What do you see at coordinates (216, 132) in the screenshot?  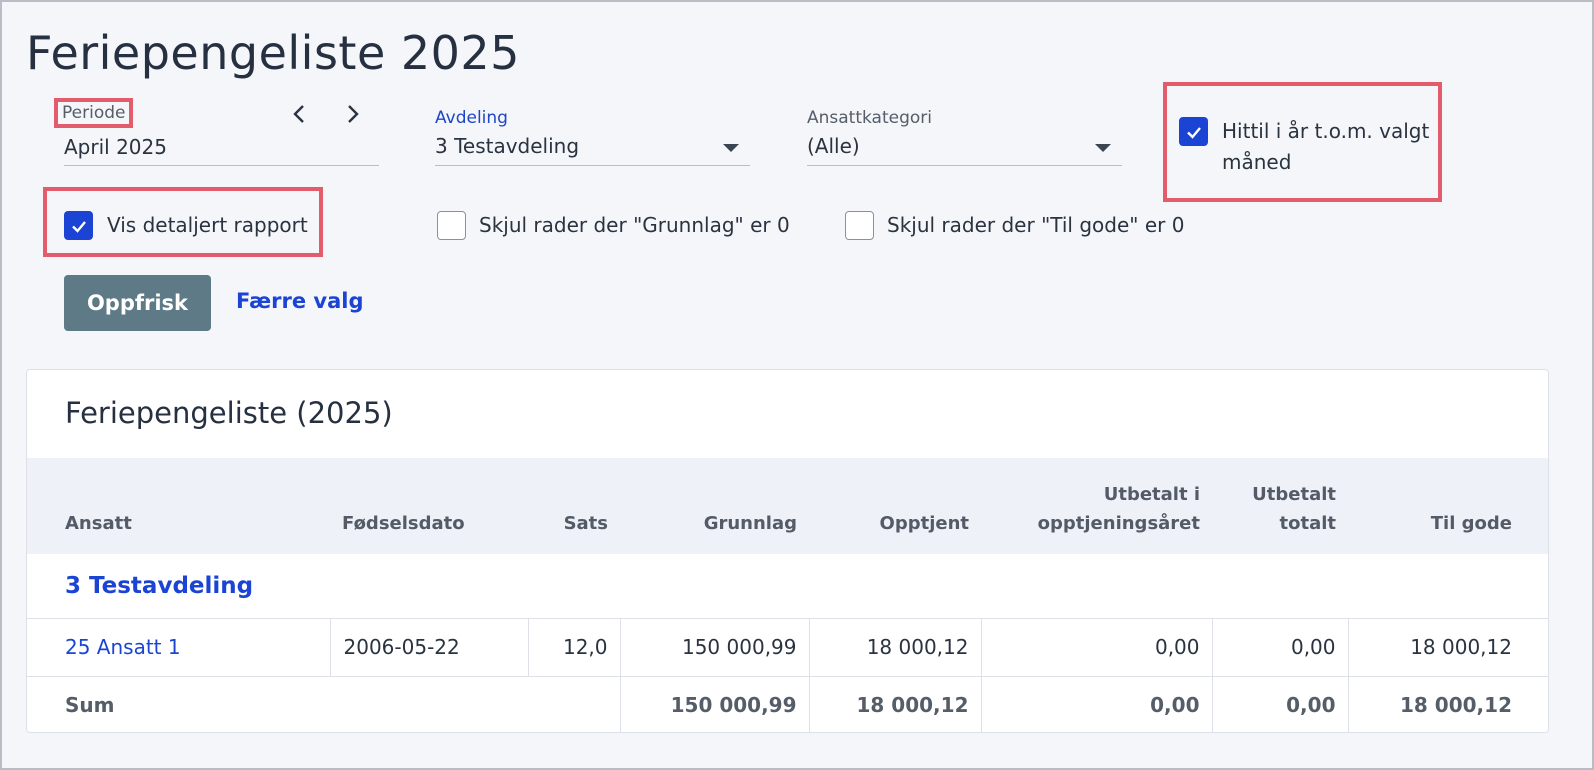 I see `periode-field: Periode April 2025` at bounding box center [216, 132].